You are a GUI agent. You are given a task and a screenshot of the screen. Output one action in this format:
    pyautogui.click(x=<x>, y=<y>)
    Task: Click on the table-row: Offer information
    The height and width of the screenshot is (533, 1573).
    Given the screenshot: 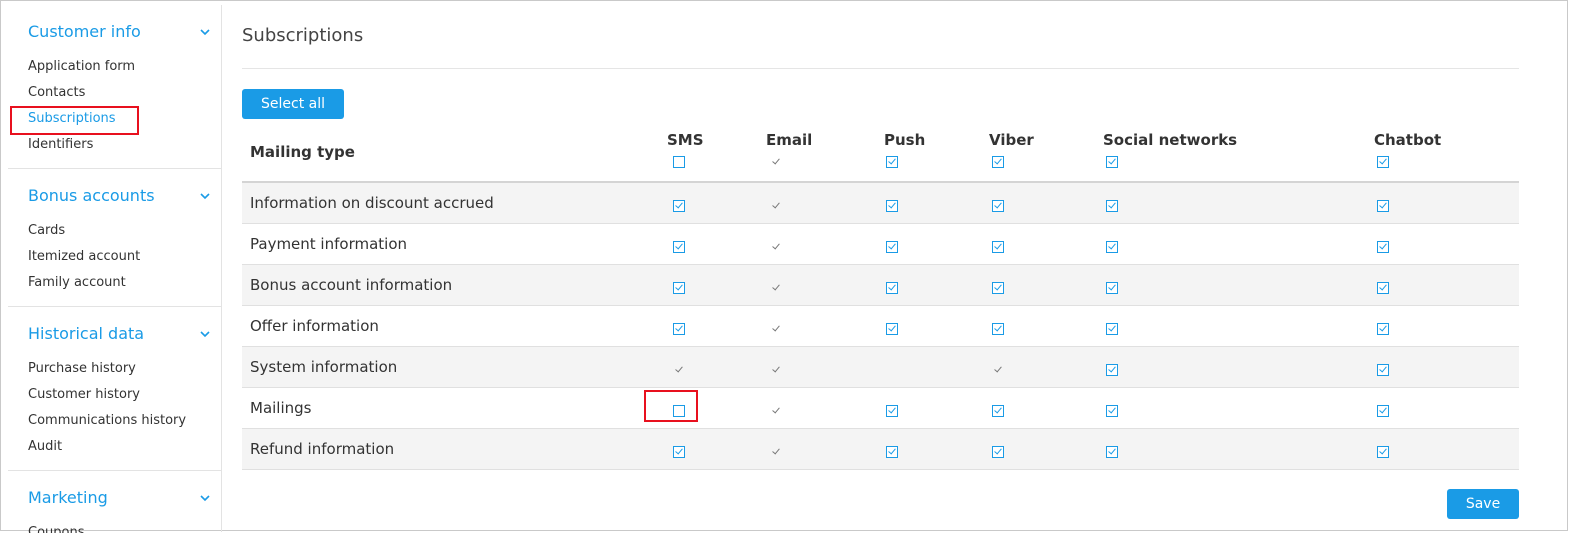 What is the action you would take?
    pyautogui.click(x=880, y=326)
    